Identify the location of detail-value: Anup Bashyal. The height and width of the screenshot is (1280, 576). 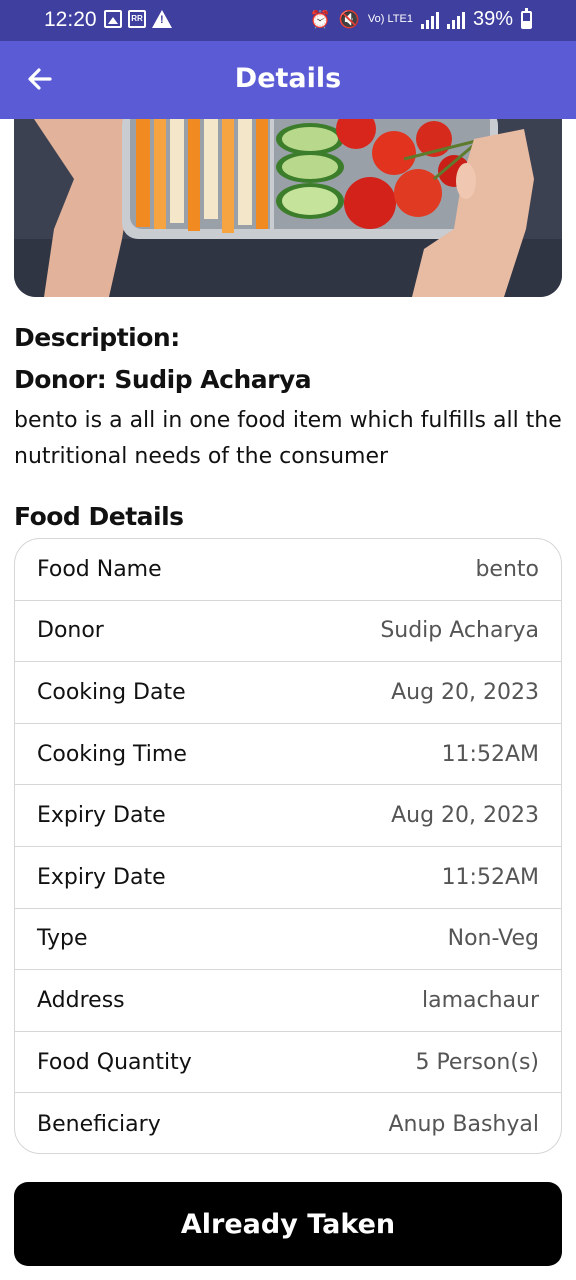
(464, 1124).